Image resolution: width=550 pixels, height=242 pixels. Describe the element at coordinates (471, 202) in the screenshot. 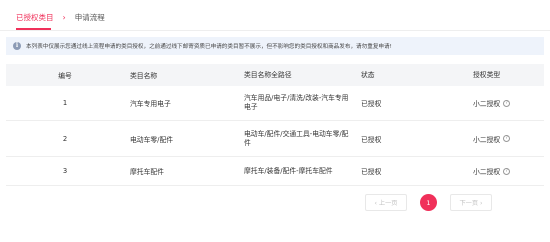

I see `next-page-button: 下一页 ›` at that location.